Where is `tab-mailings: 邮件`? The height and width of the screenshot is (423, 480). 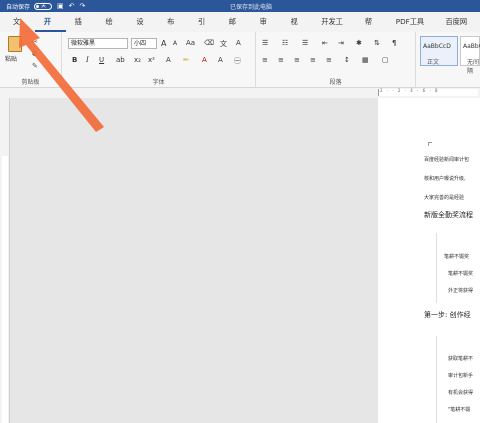 tab-mailings: 邮件 is located at coordinates (235, 29).